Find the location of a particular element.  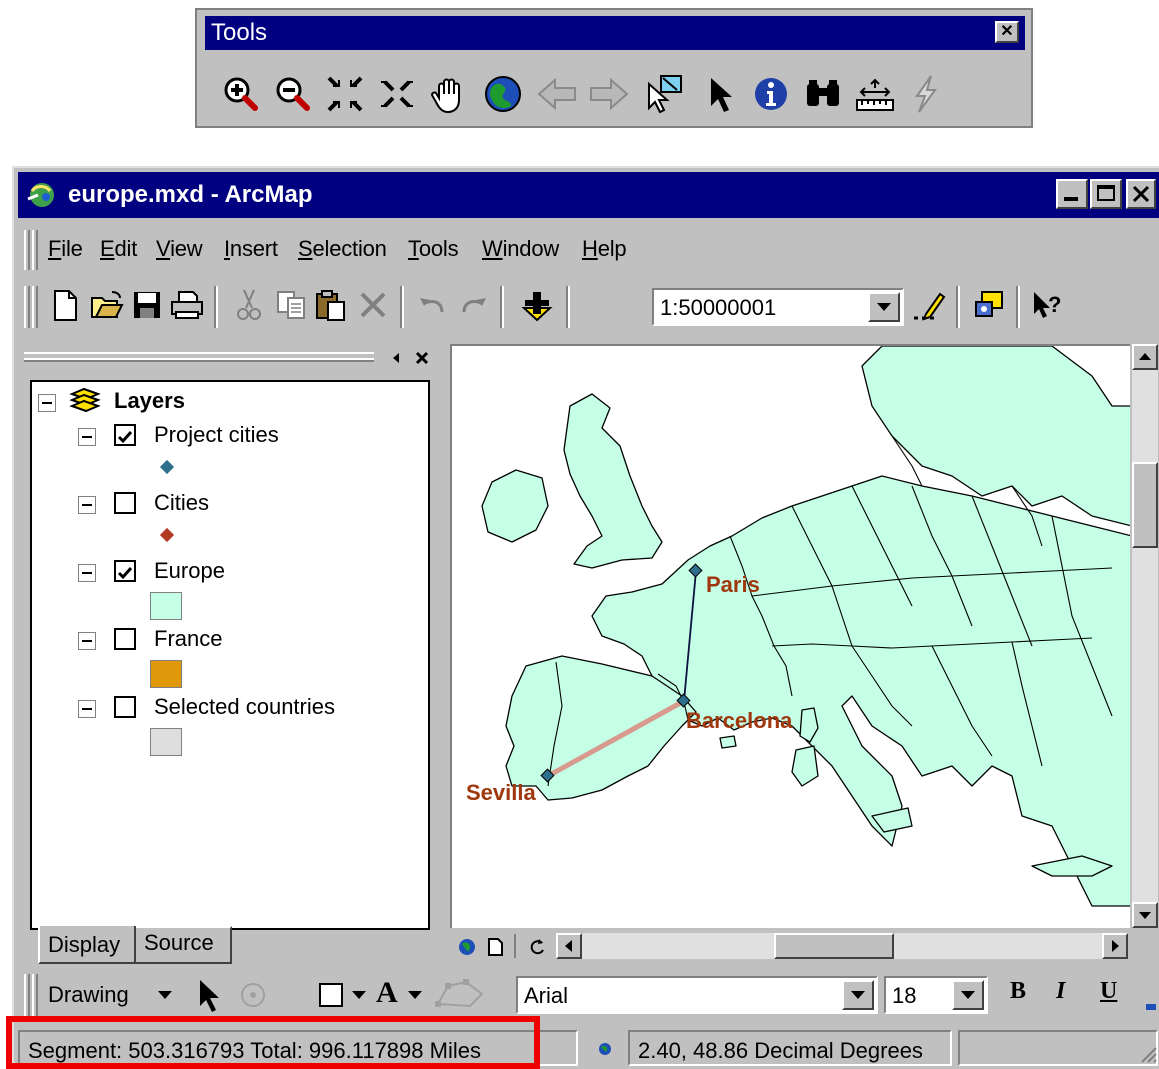

menu-tools: Tools is located at coordinates (433, 249).